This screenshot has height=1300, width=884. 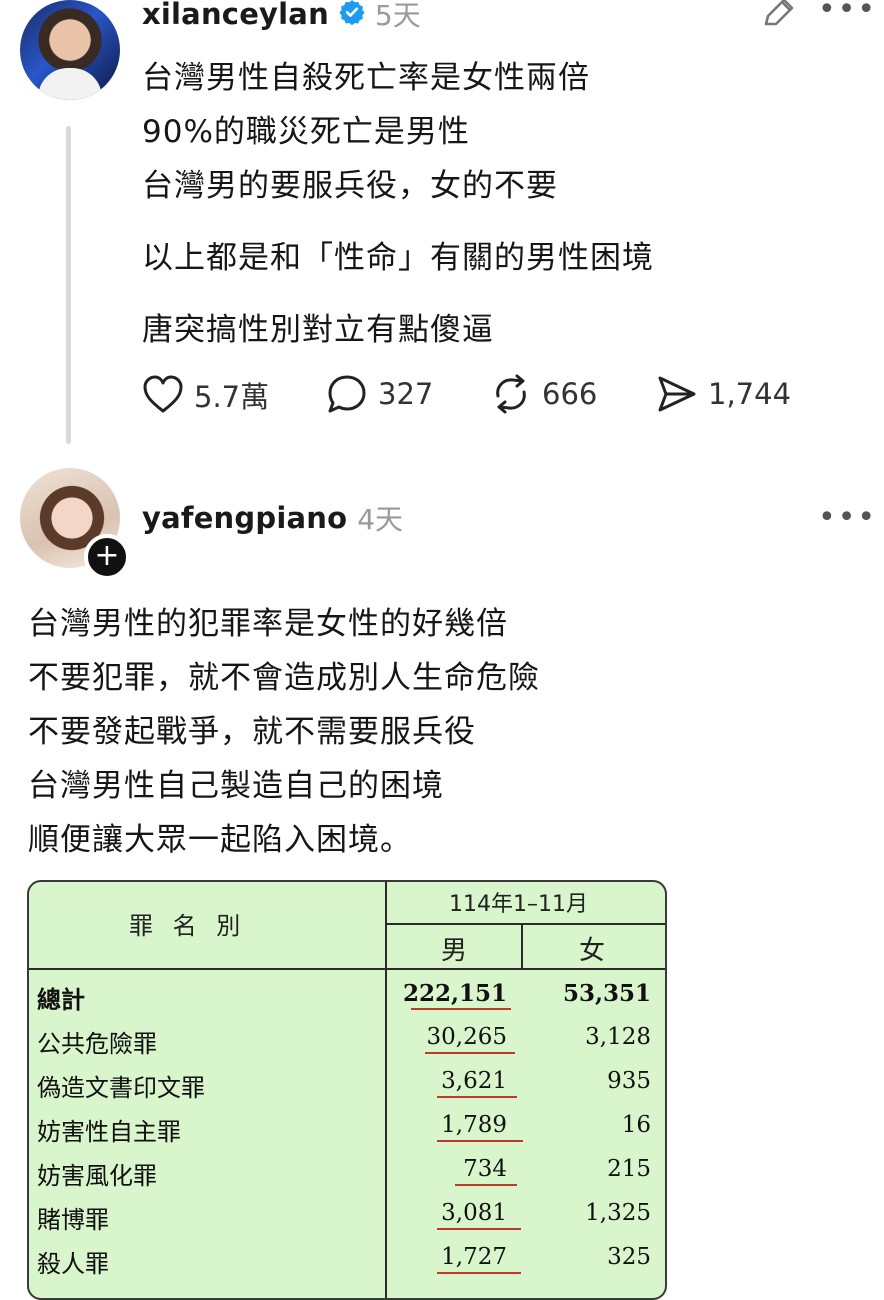 I want to click on share-button: 1,744, so click(x=723, y=394).